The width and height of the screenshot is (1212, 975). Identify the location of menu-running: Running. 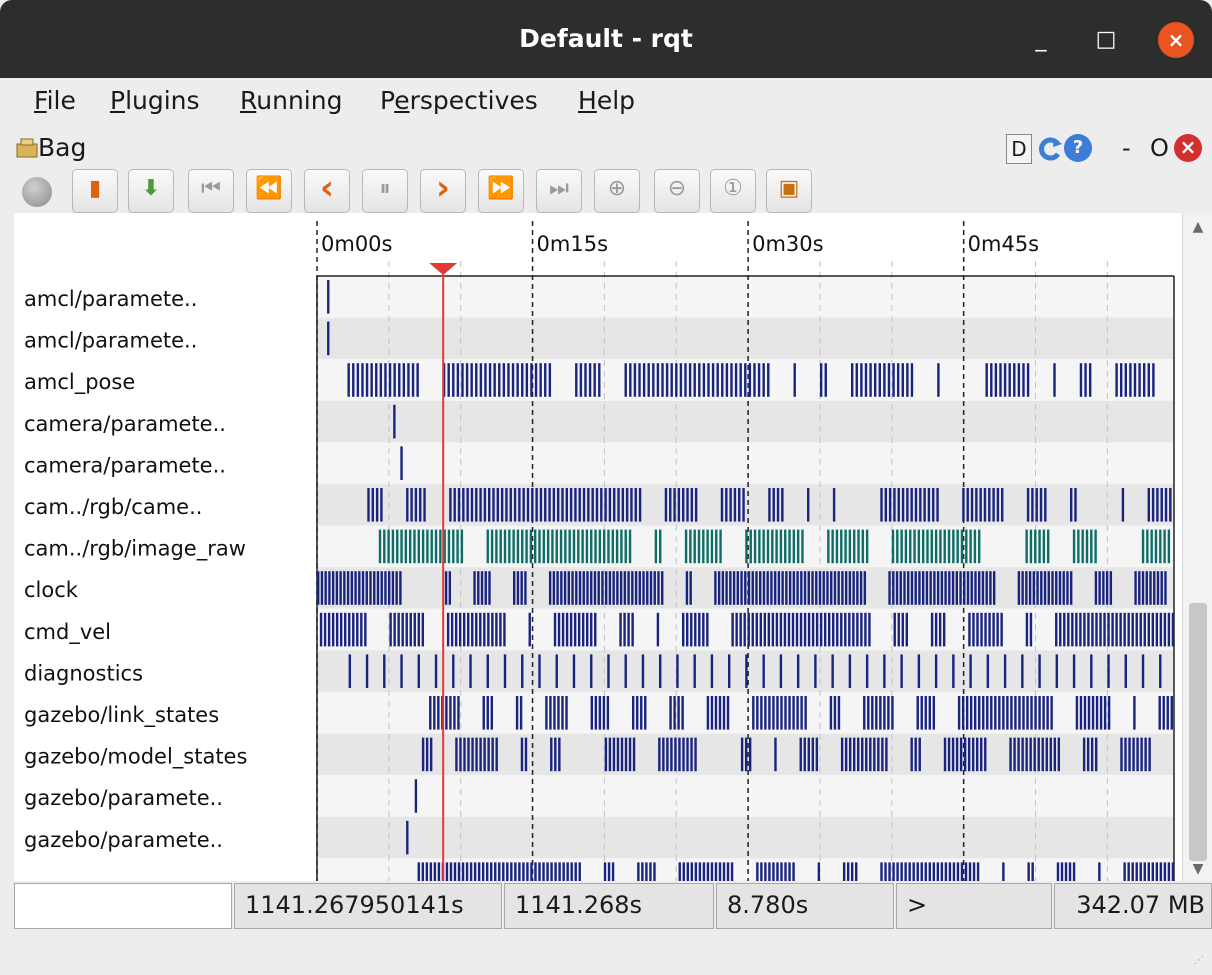
(291, 100).